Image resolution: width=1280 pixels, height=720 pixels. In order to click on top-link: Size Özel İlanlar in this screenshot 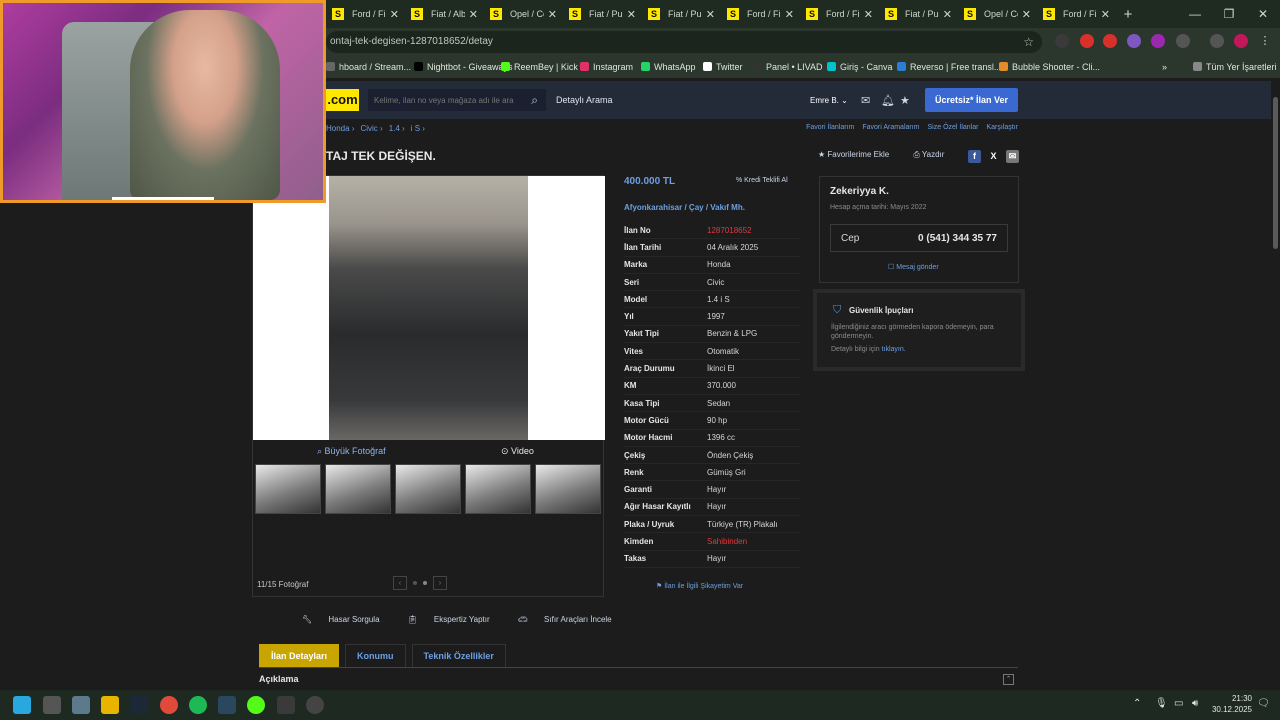, I will do `click(953, 127)`.